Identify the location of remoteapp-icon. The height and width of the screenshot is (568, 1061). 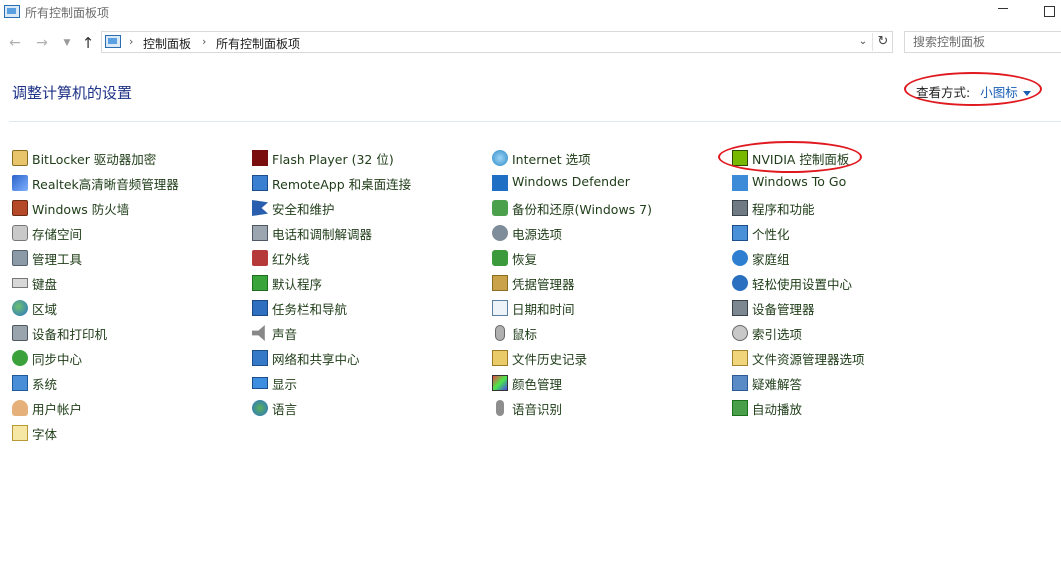
(260, 183).